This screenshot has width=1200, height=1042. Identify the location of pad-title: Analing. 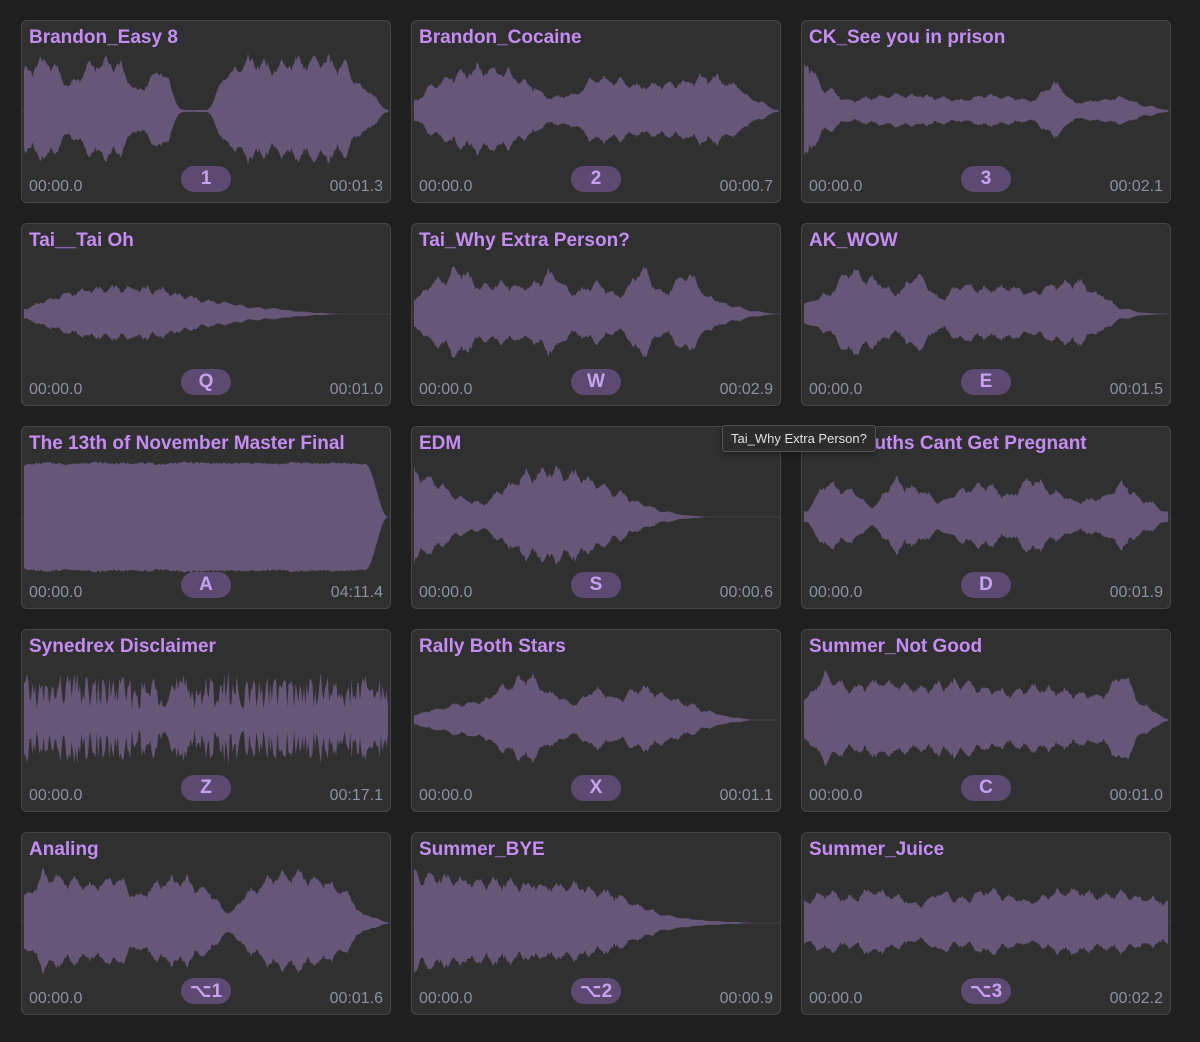
(64, 849).